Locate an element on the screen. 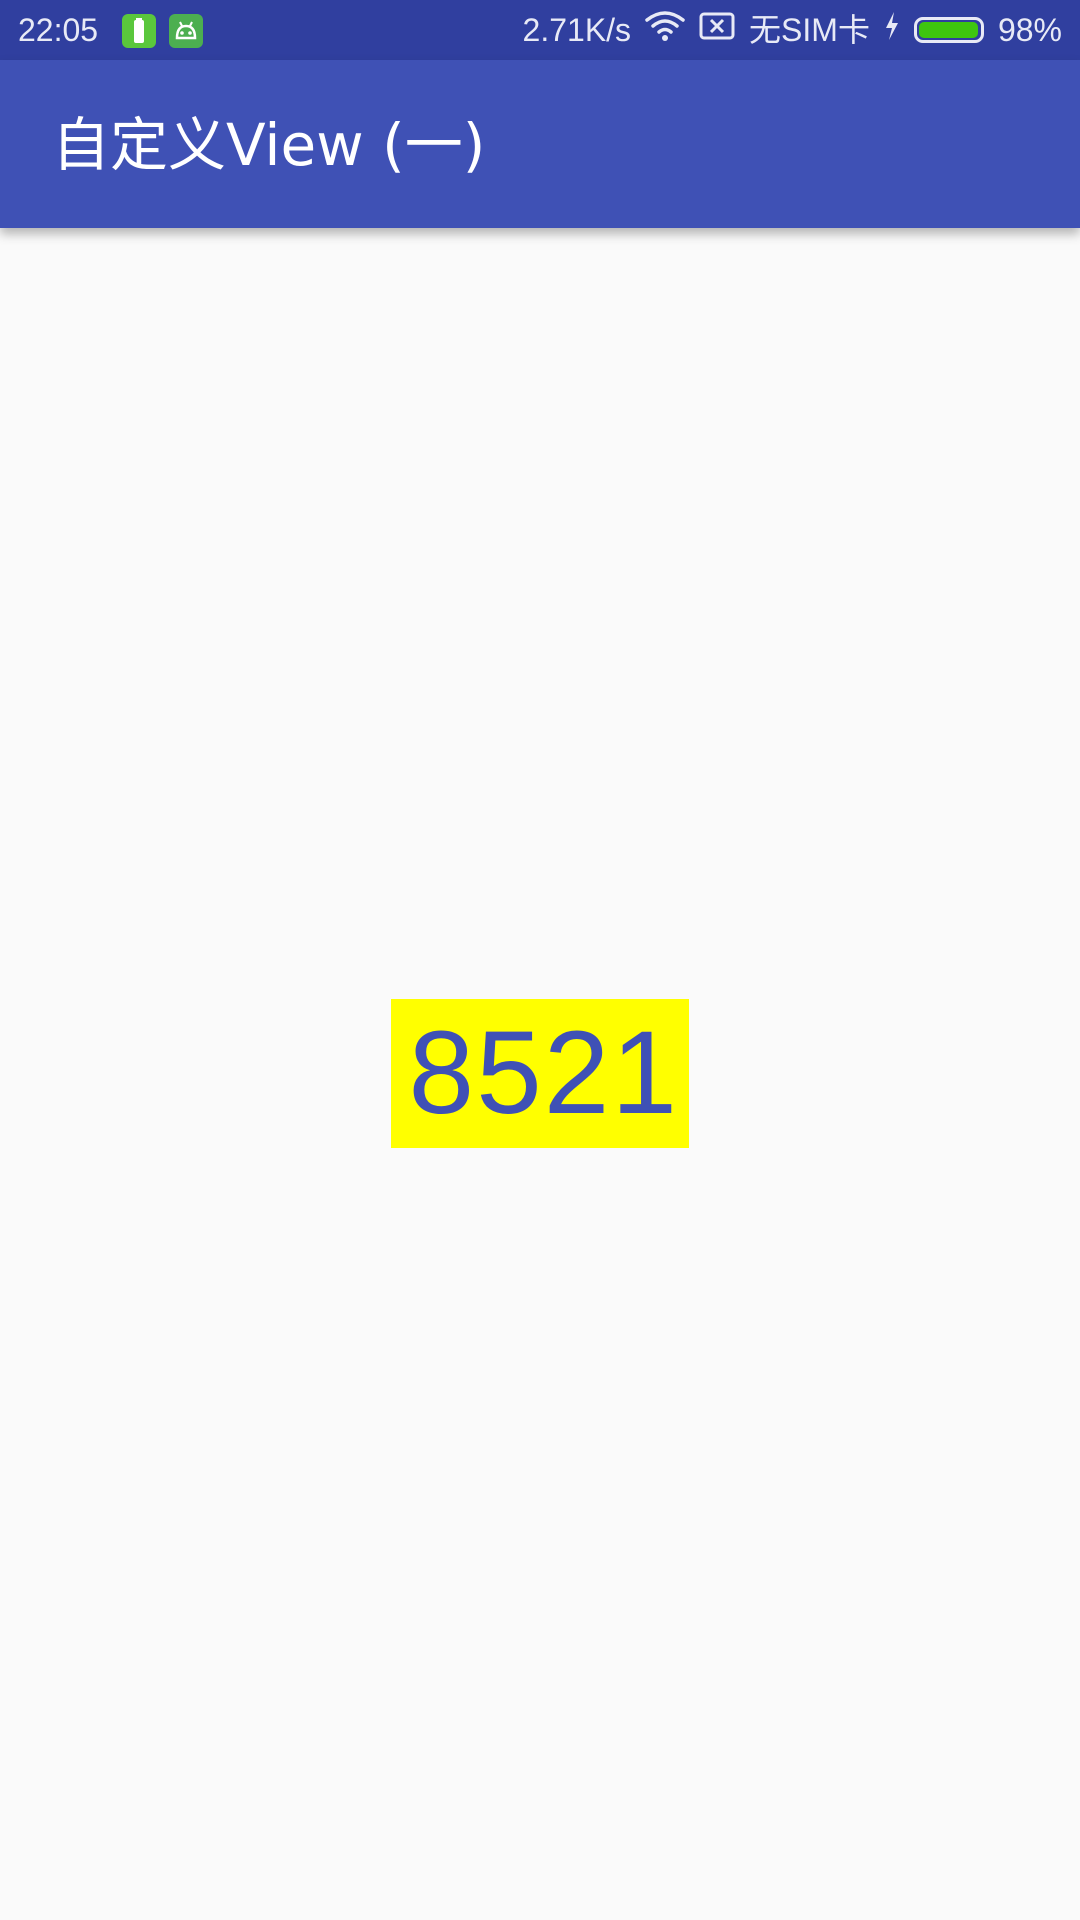 The width and height of the screenshot is (1080, 1920). counter-value: 8521 is located at coordinates (543, 1073).